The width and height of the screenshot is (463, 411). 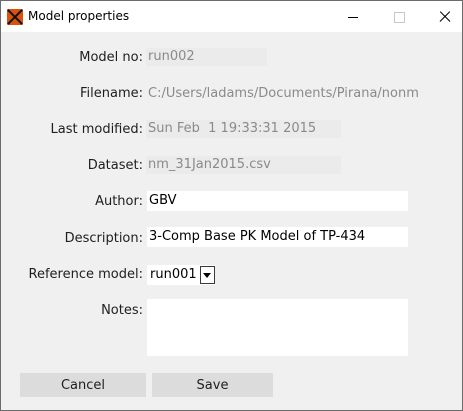 What do you see at coordinates (277, 327) in the screenshot?
I see `notes-textarea` at bounding box center [277, 327].